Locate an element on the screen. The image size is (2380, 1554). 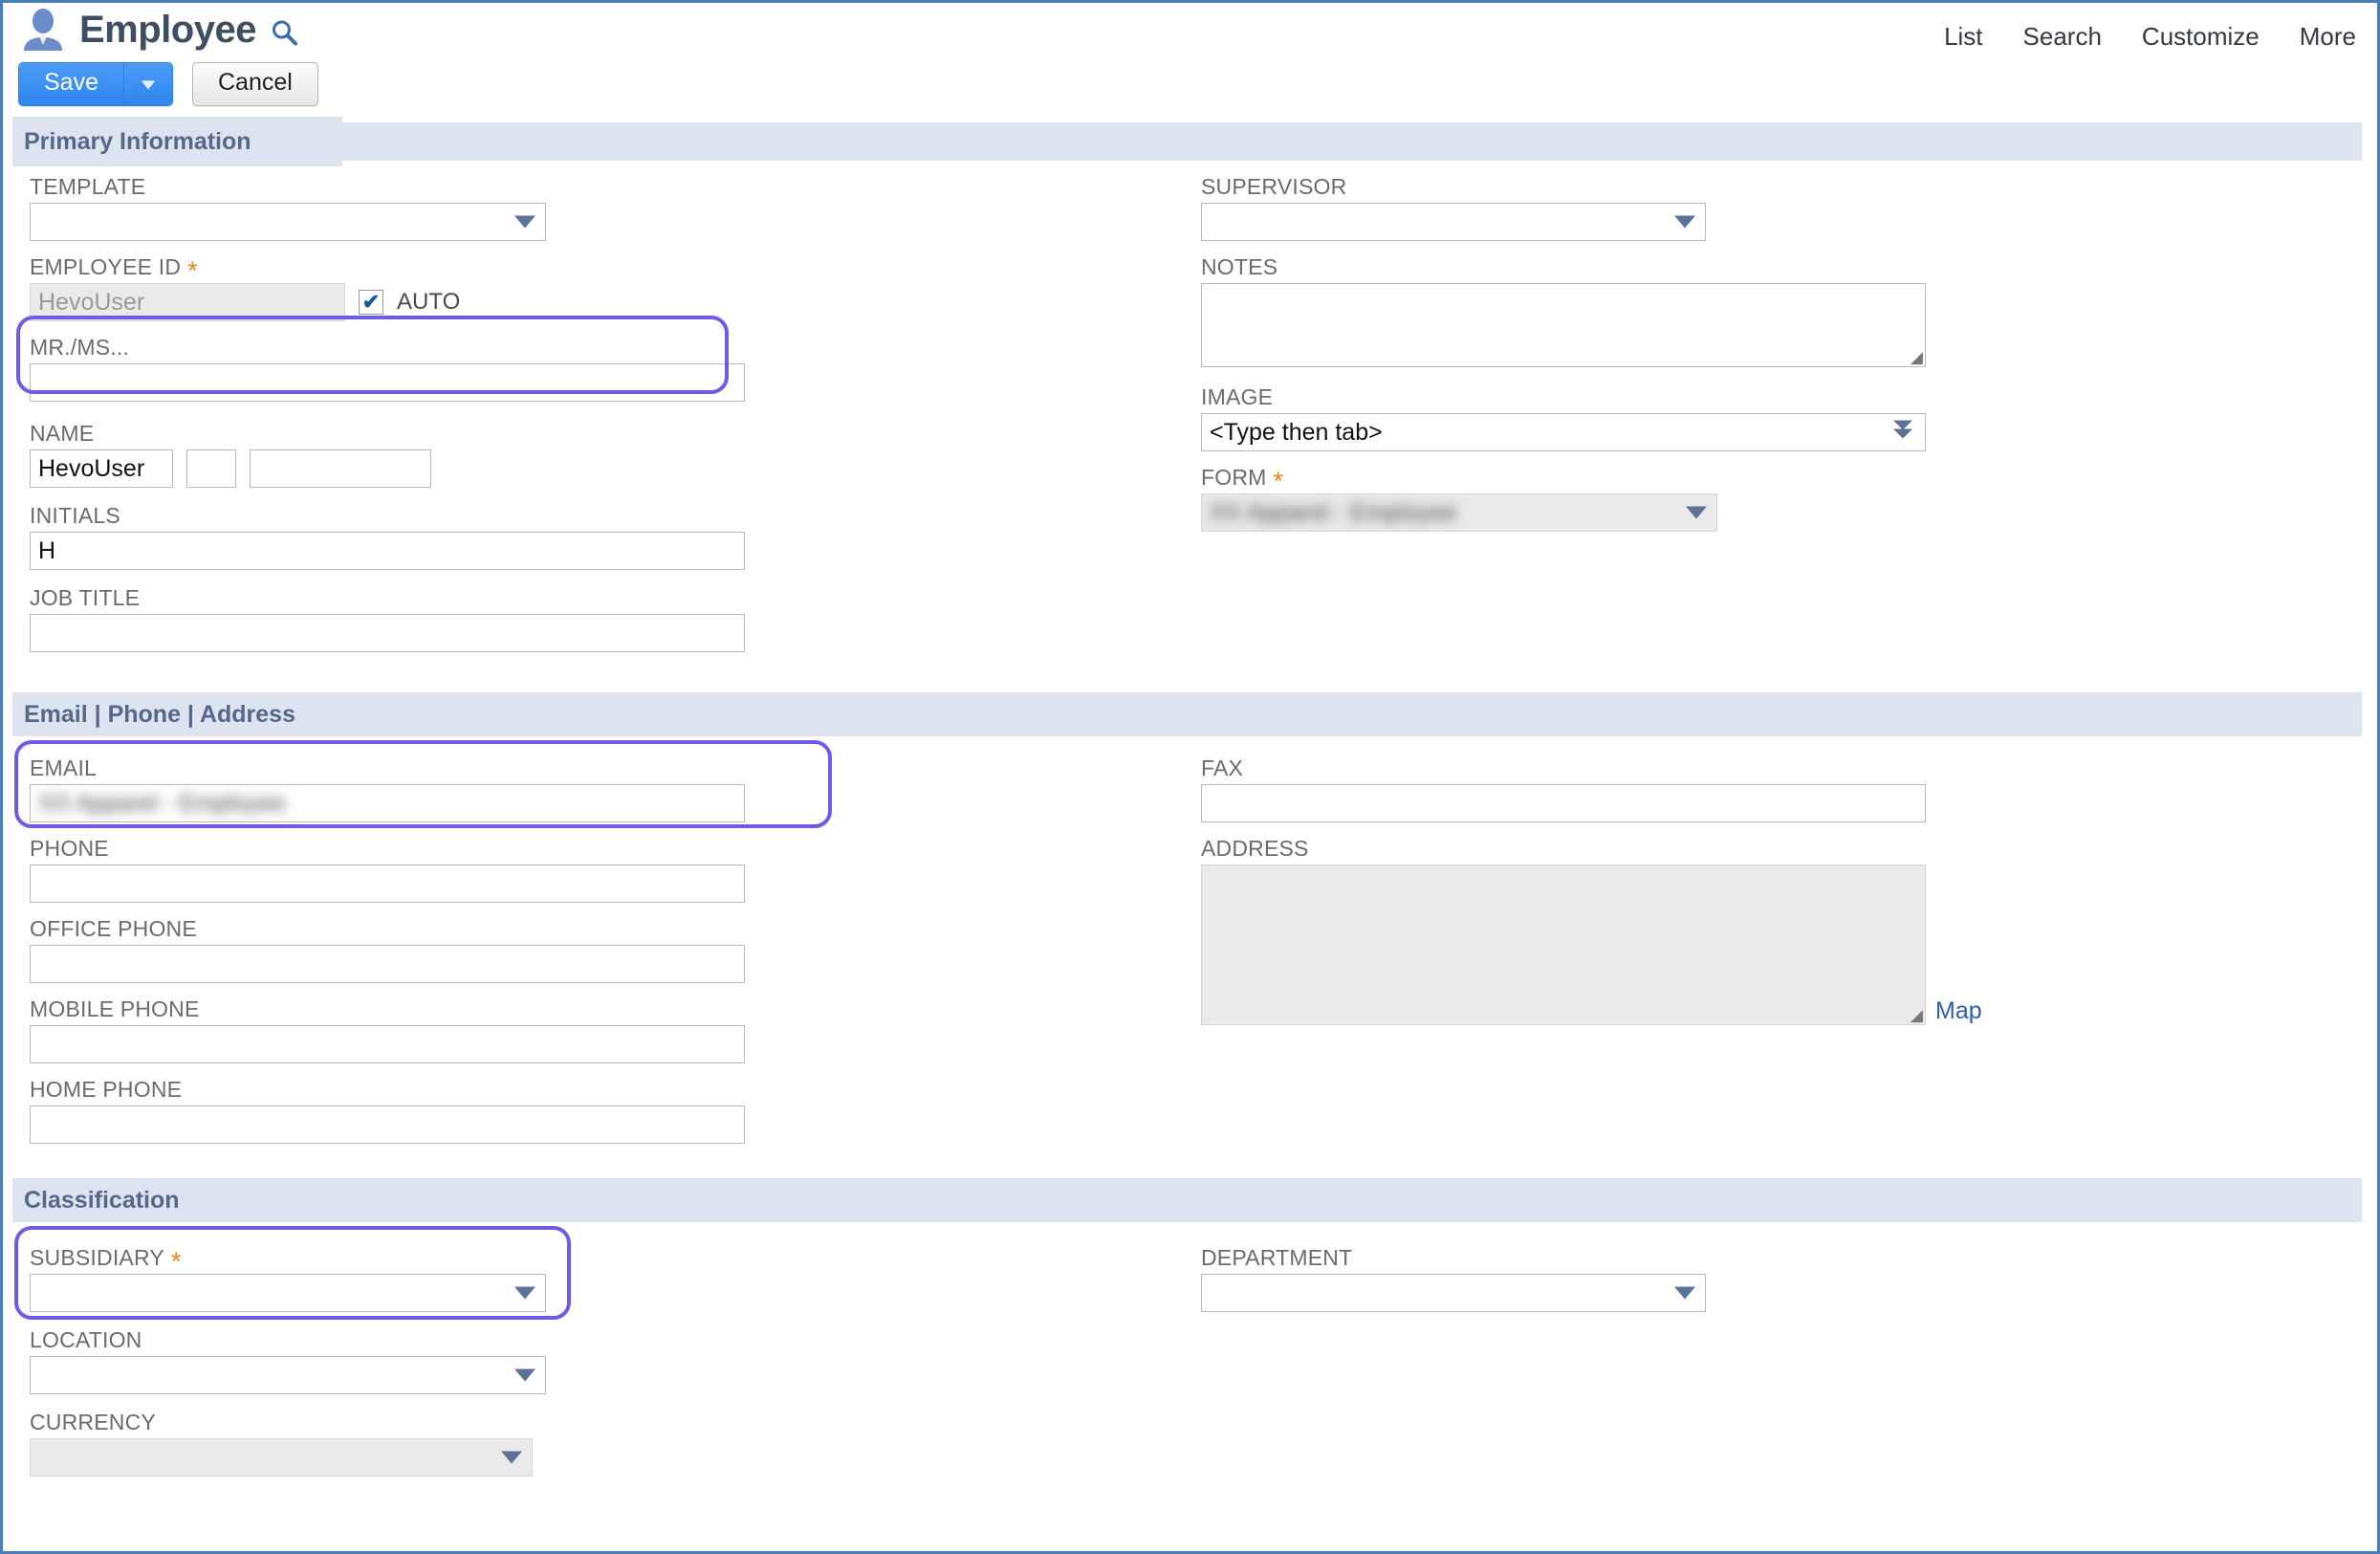
classification-band: Classification is located at coordinates (1187, 1200).